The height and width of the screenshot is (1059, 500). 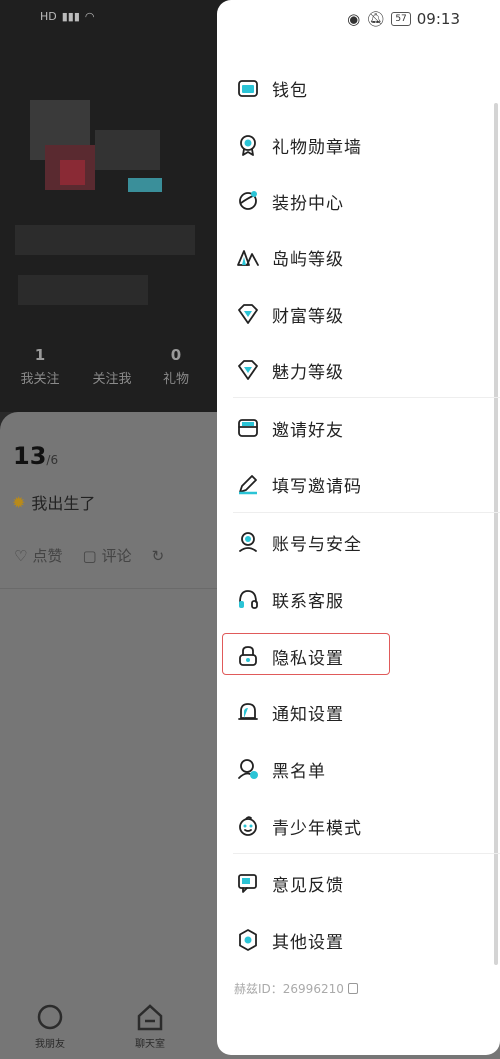 I want to click on home-icon, so click(x=150, y=1017).